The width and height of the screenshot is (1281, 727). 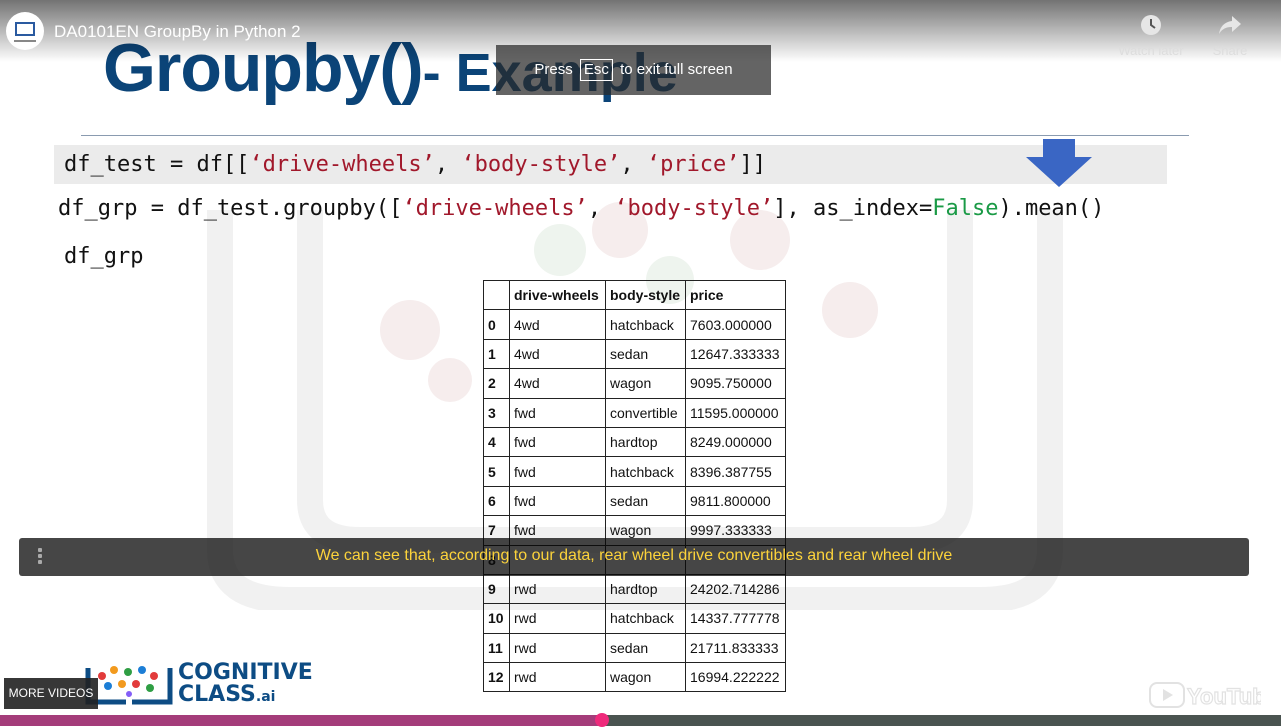 I want to click on cognitive-class-wordmark: COGNITIVE CLASS.ai, so click(x=245, y=685).